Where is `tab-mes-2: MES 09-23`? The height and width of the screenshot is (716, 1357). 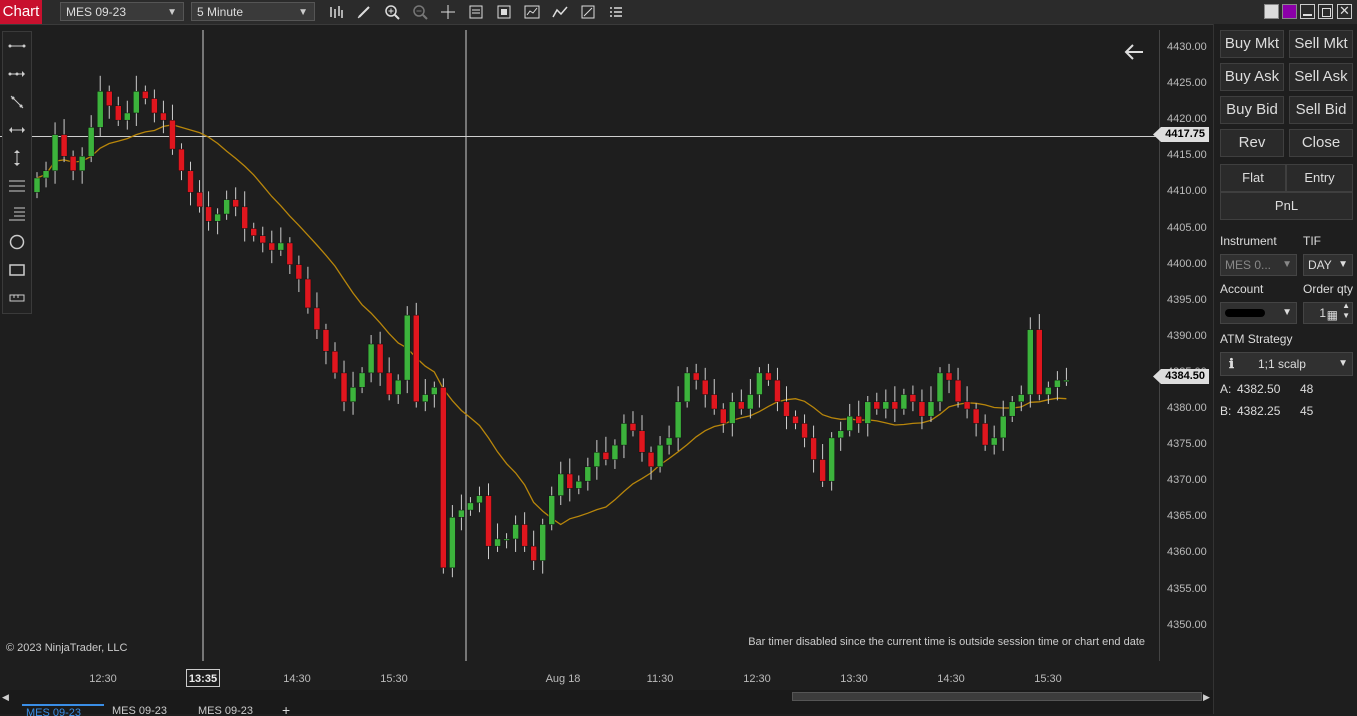 tab-mes-2: MES 09-23 is located at coordinates (149, 709).